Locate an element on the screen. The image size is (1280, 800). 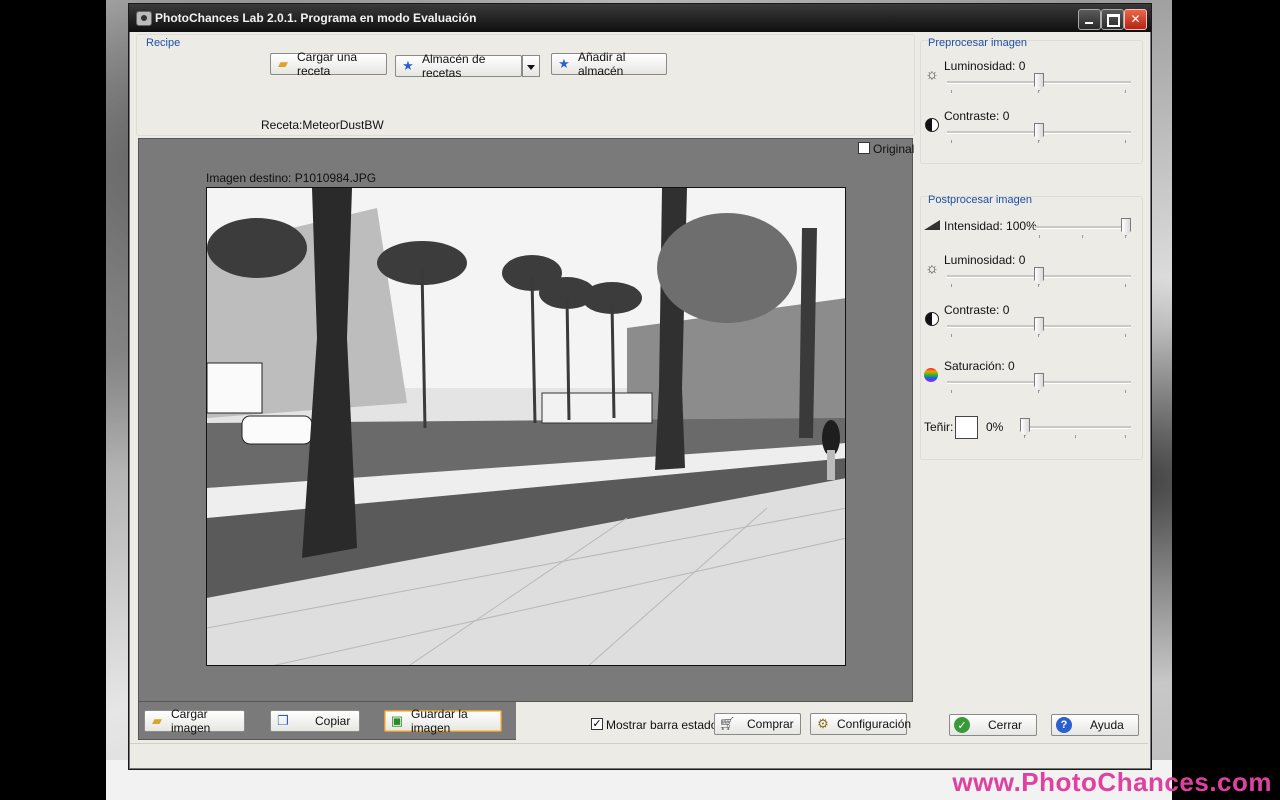
close-button: ✓ Cerrar is located at coordinates (993, 725).